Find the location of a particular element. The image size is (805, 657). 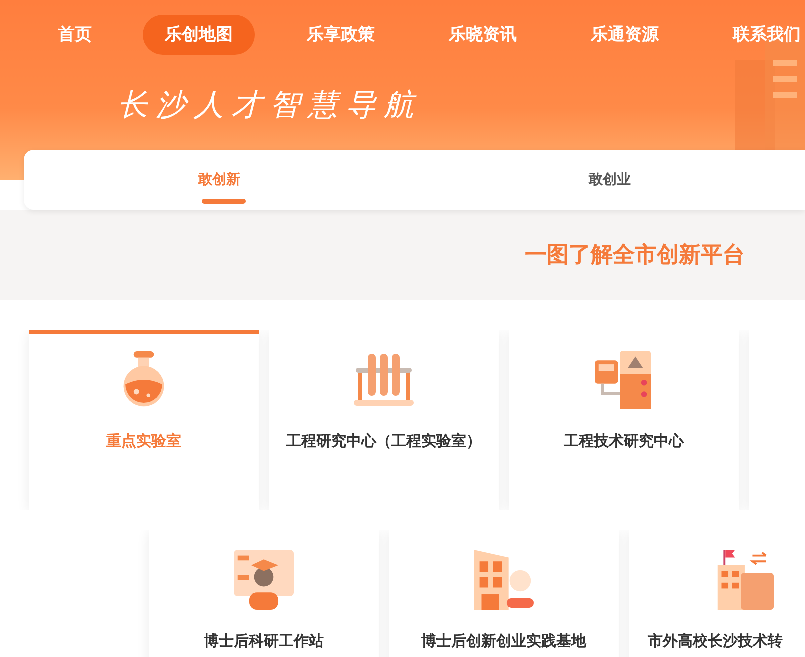

nav-link: 首页 is located at coordinates (77, 35).